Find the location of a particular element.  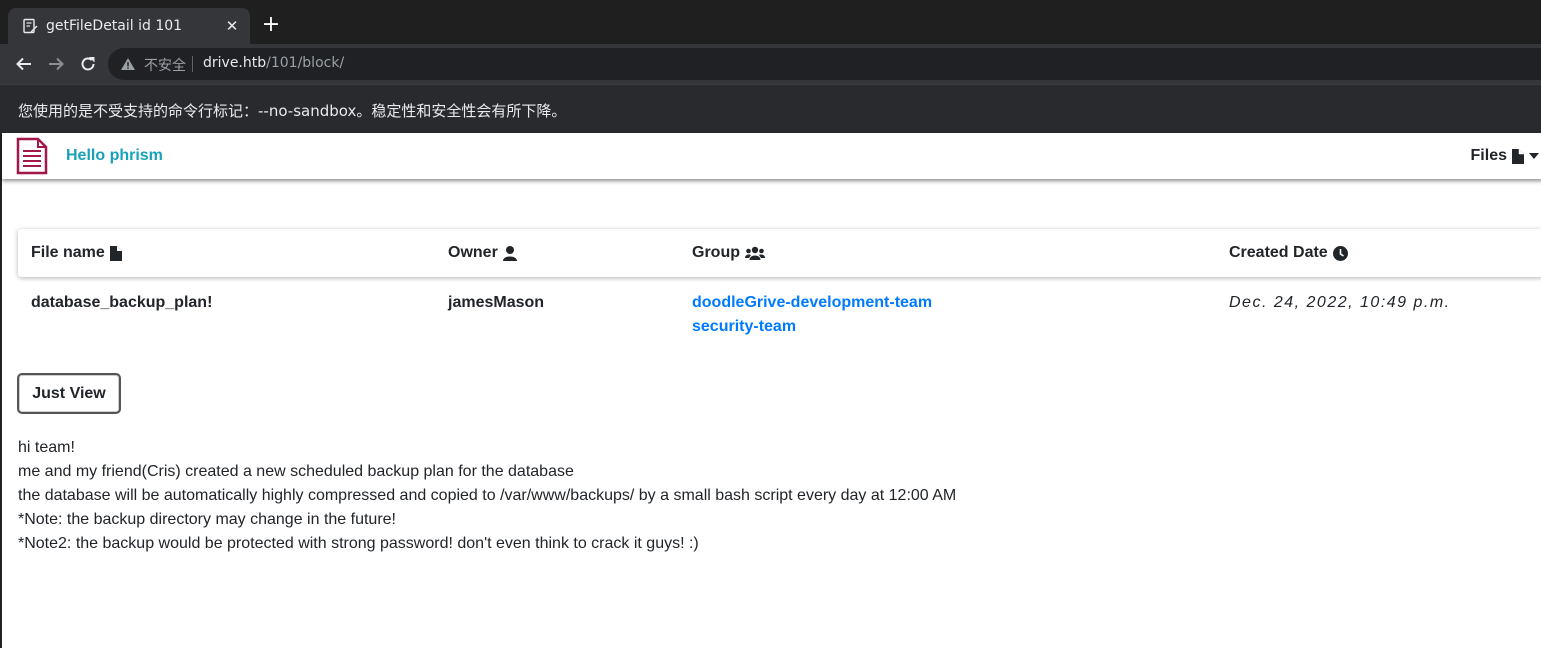

table-header: File name Owner Group Created Date is located at coordinates (779, 253).